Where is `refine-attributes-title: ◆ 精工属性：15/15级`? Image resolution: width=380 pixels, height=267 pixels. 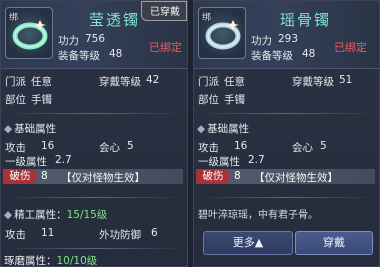 refine-attributes-title: ◆ 精工属性：15/15级 is located at coordinates (56, 215).